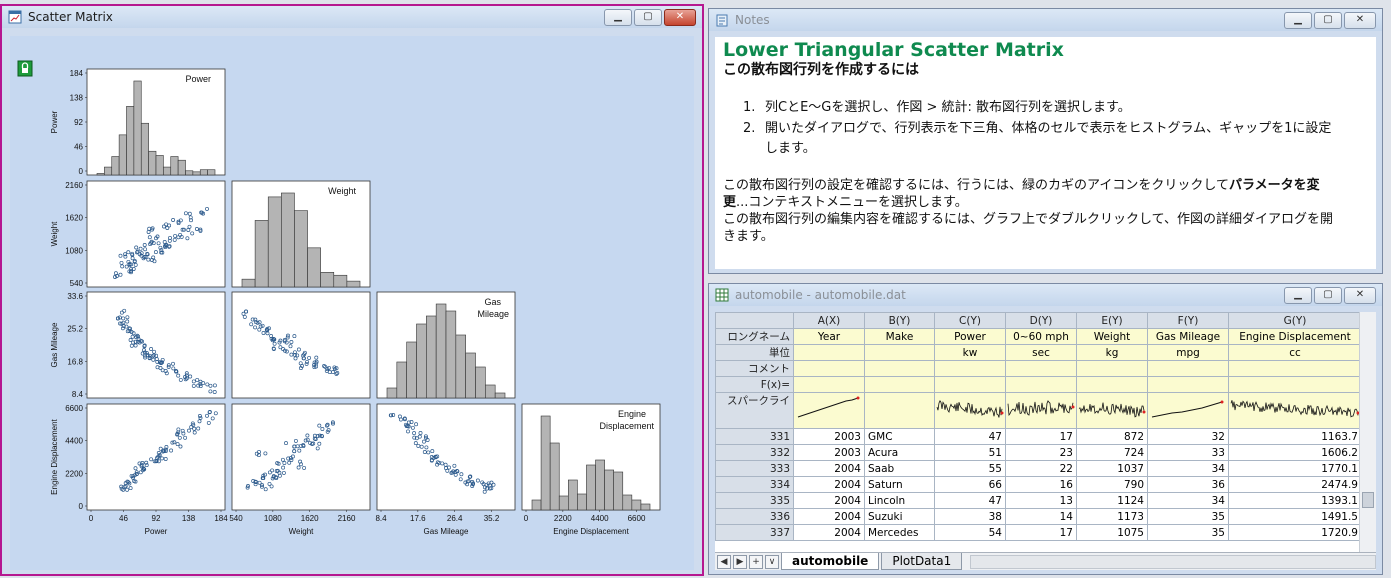 The image size is (1391, 578). Describe the element at coordinates (970, 352) in the screenshot. I see `meta-cell: kw` at that location.